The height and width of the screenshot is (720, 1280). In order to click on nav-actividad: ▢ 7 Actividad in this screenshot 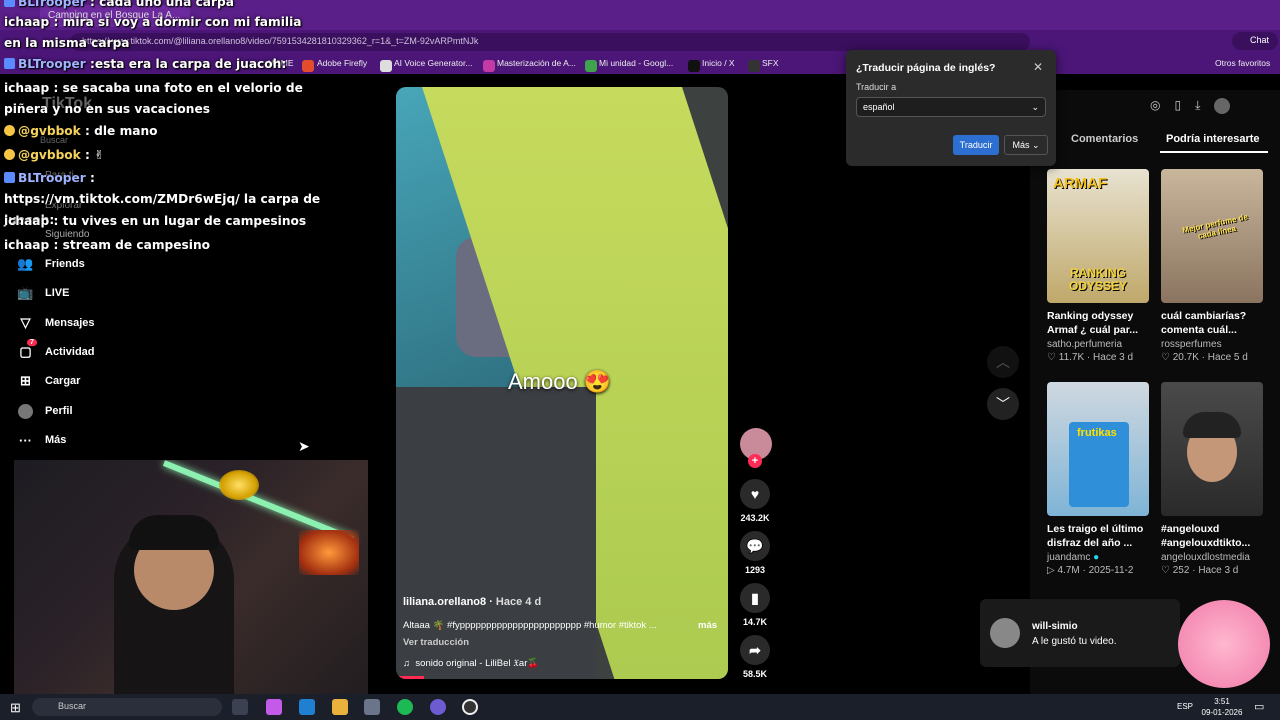, I will do `click(56, 350)`.